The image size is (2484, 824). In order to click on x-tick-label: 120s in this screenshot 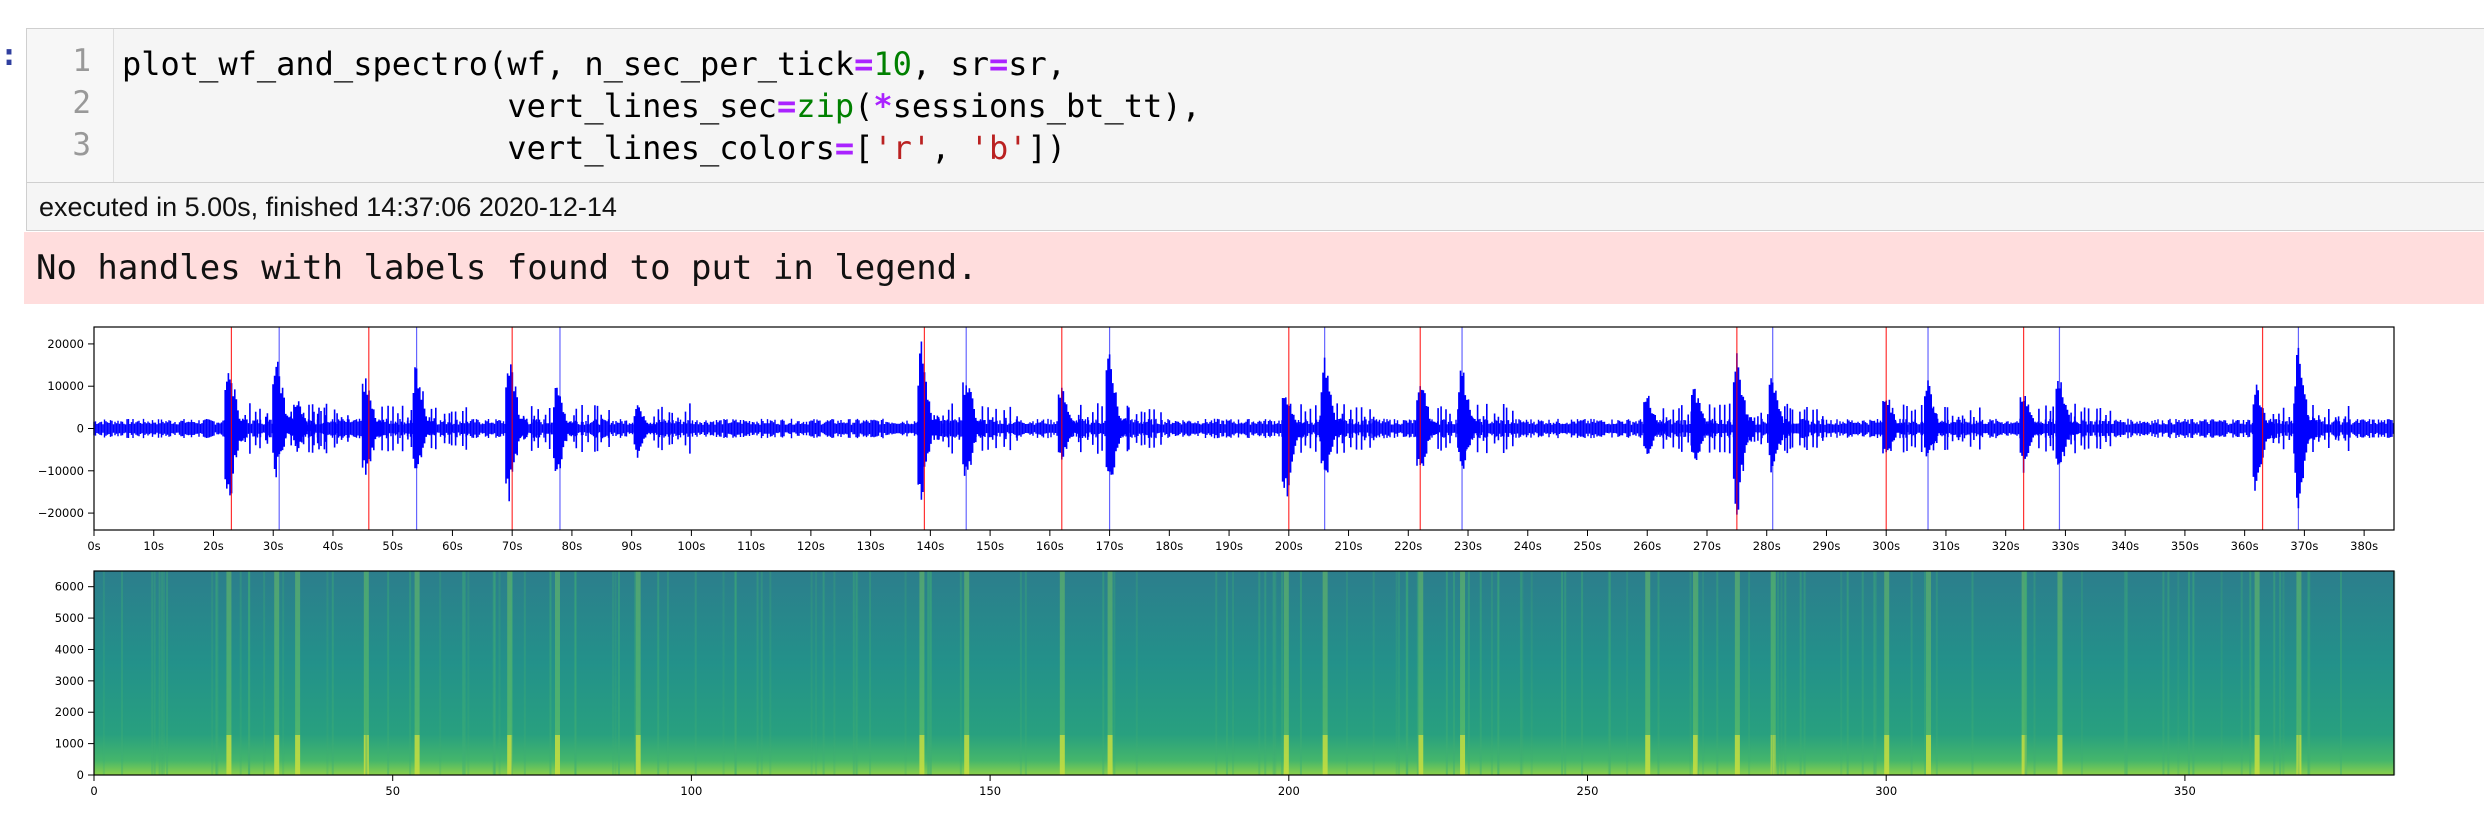, I will do `click(811, 546)`.